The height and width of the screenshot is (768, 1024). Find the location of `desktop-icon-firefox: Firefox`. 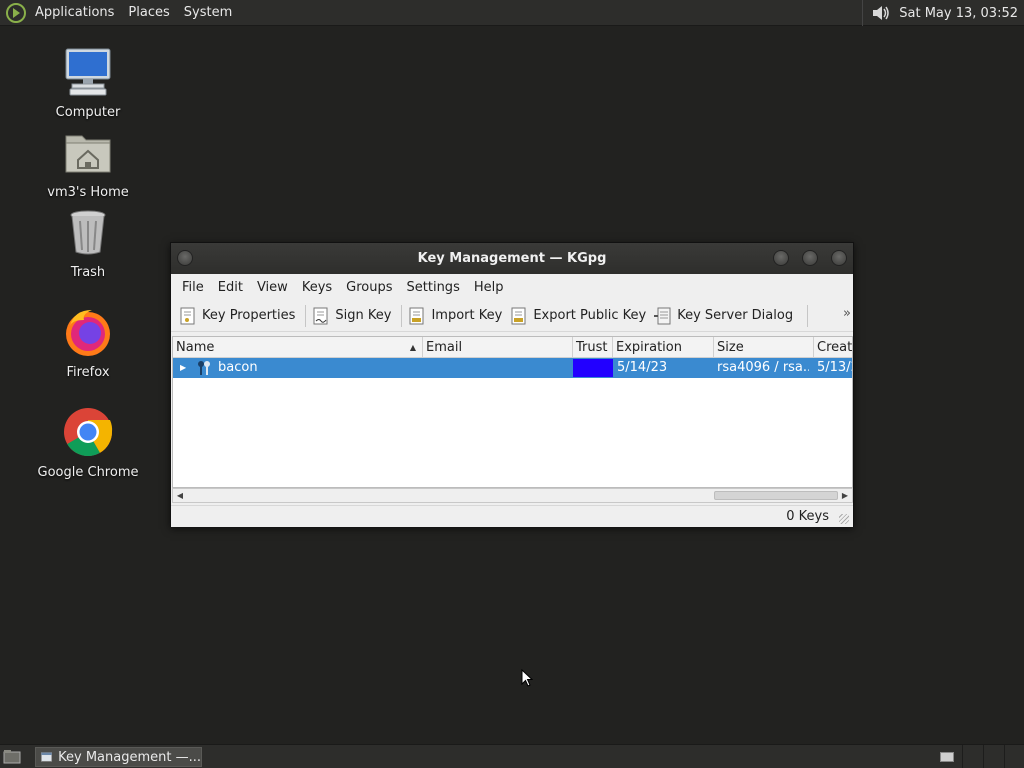

desktop-icon-firefox: Firefox is located at coordinates (88, 343).